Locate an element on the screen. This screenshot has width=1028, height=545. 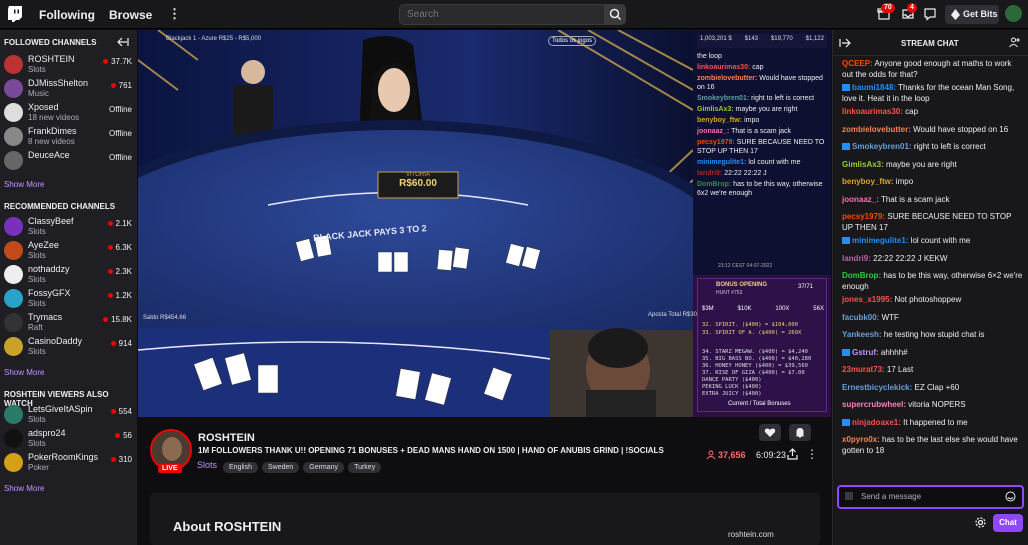
channel-name: nothaddzy is located at coordinates (49, 269).